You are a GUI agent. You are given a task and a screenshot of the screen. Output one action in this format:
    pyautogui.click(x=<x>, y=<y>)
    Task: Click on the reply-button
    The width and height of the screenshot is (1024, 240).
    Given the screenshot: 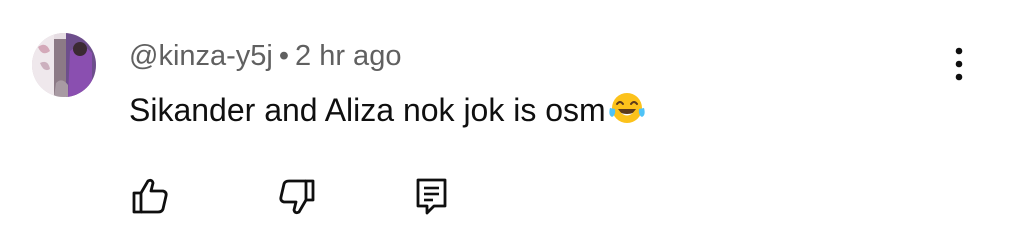 What is the action you would take?
    pyautogui.click(x=432, y=196)
    